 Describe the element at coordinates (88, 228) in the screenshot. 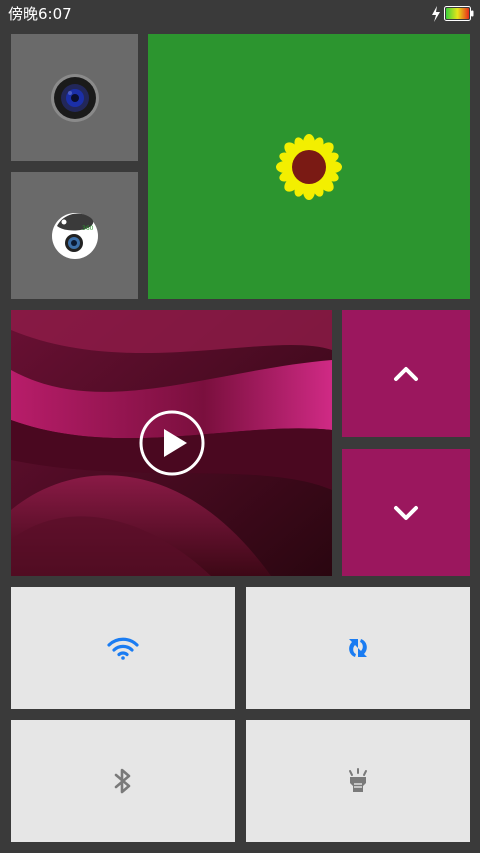

I see `camera-360-label: 360` at that location.